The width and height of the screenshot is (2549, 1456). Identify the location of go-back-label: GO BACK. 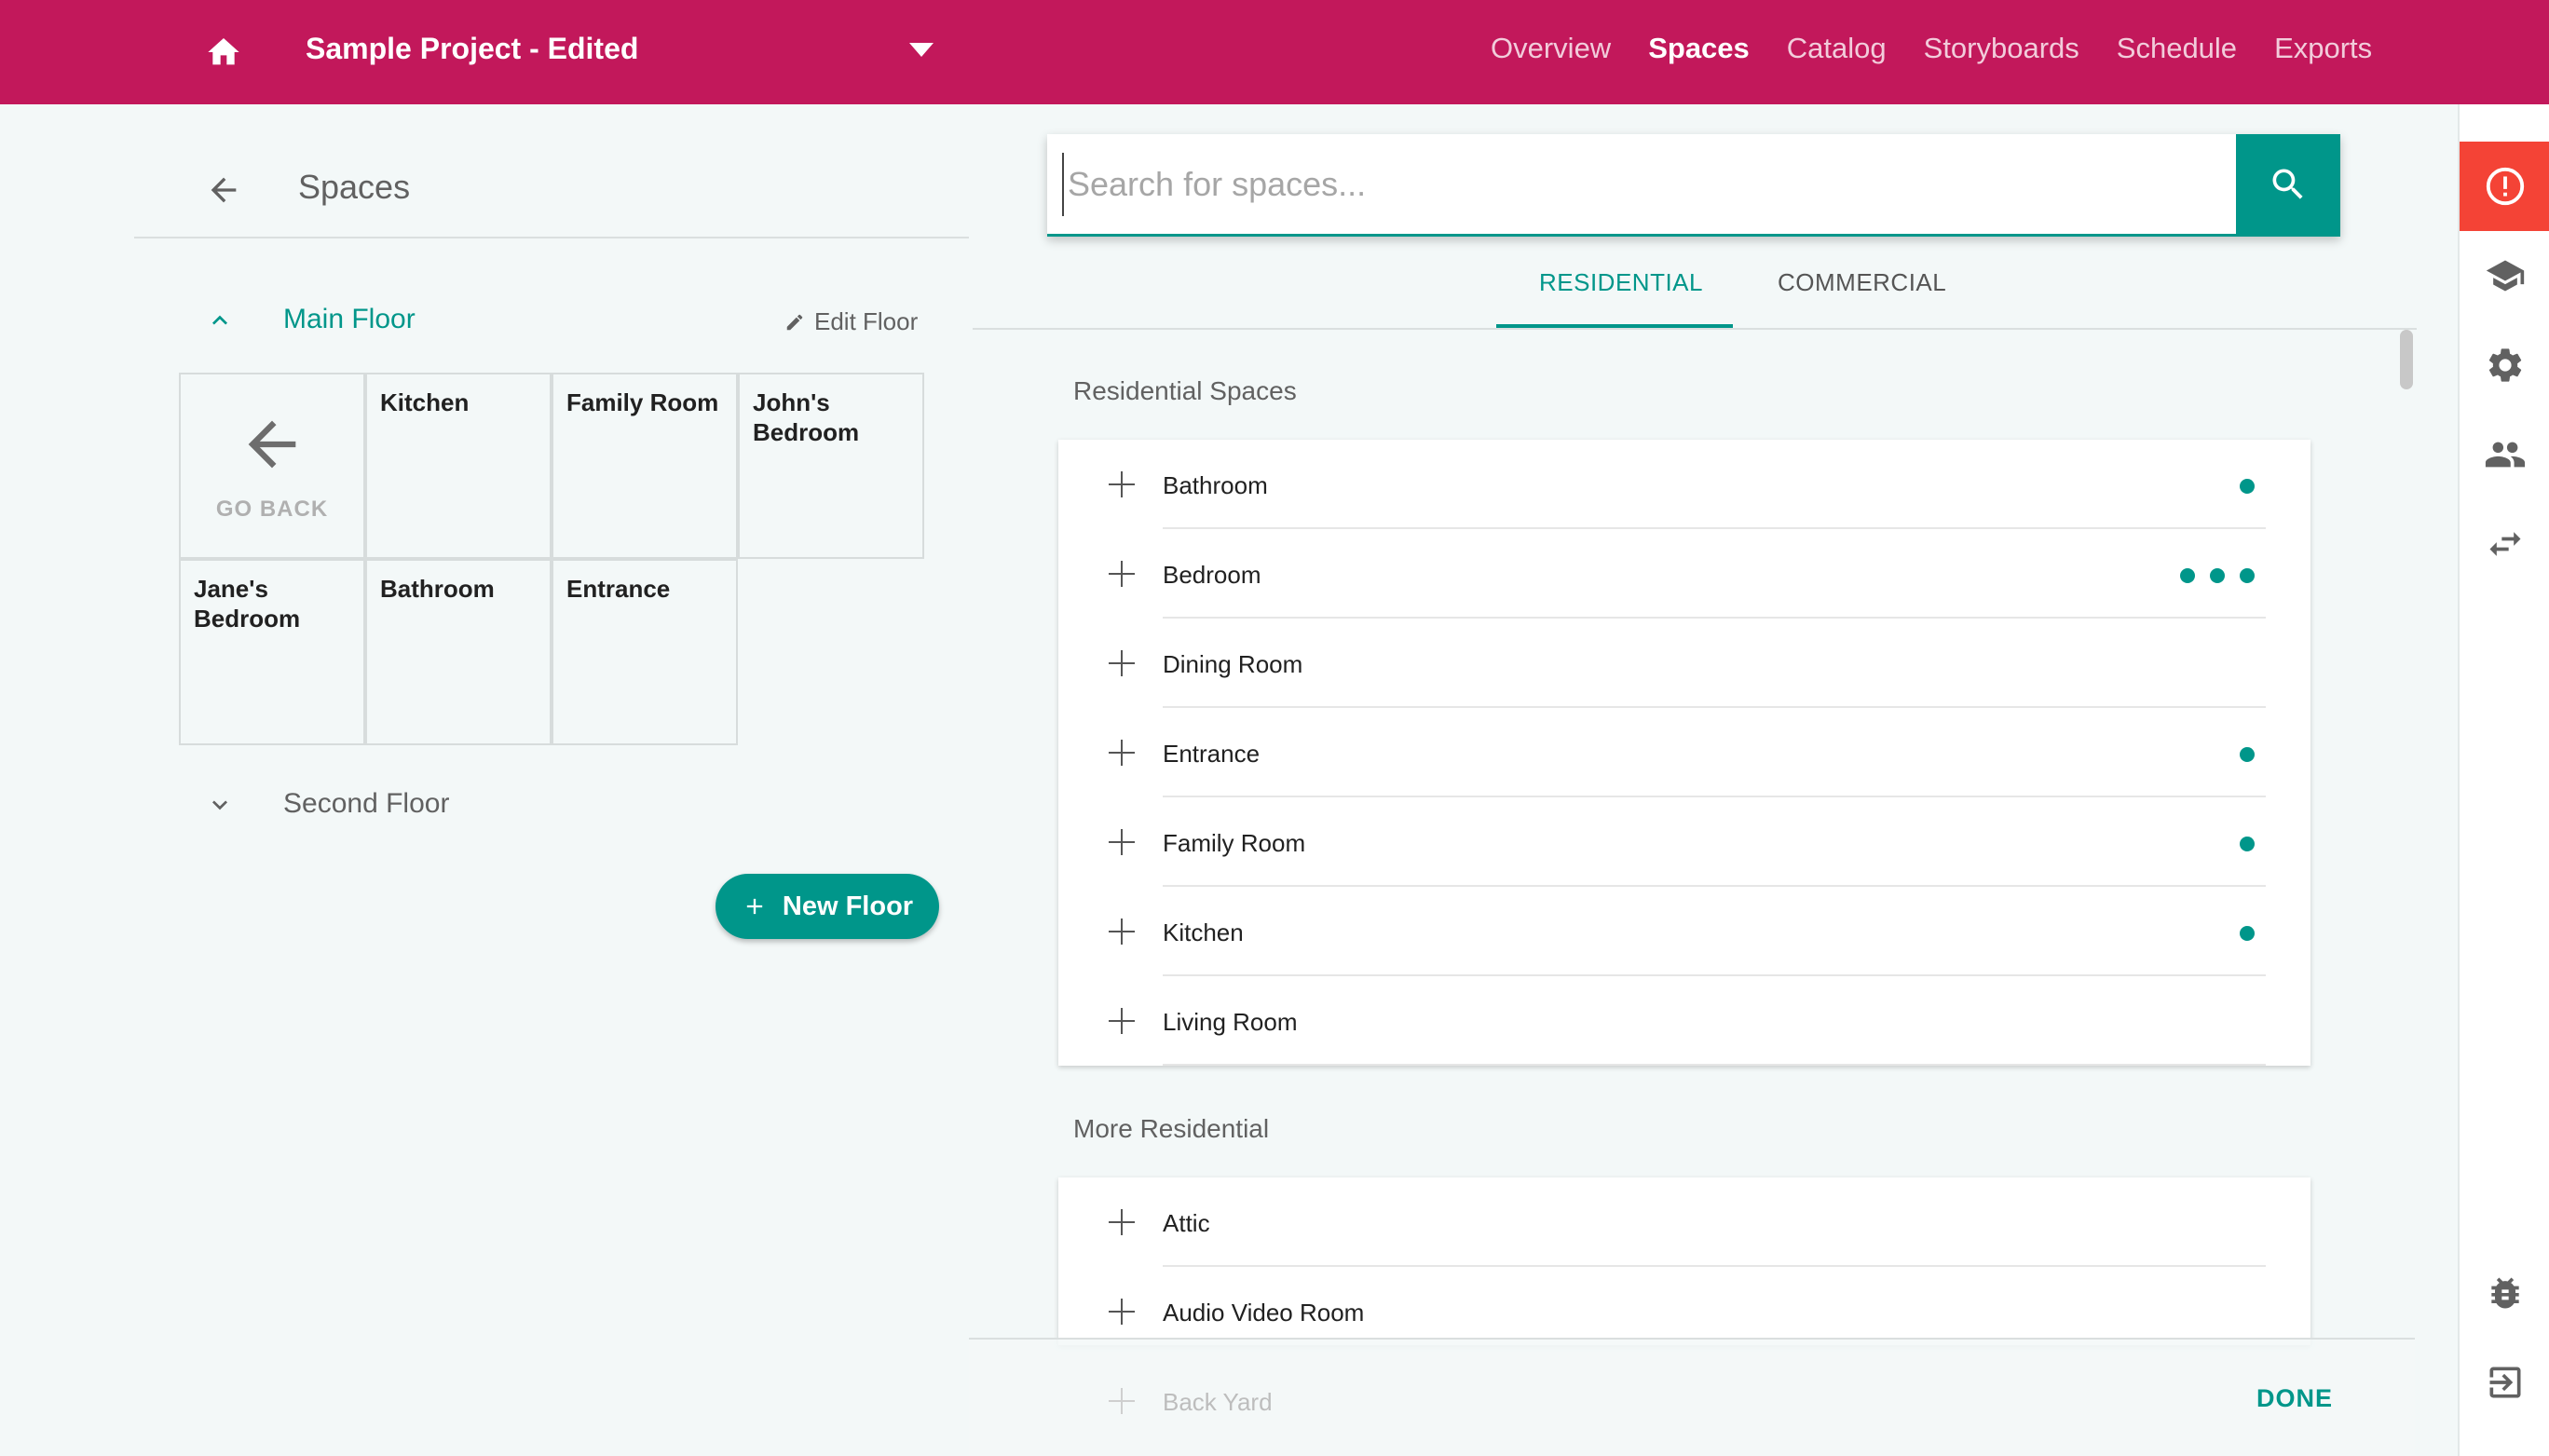
(272, 509).